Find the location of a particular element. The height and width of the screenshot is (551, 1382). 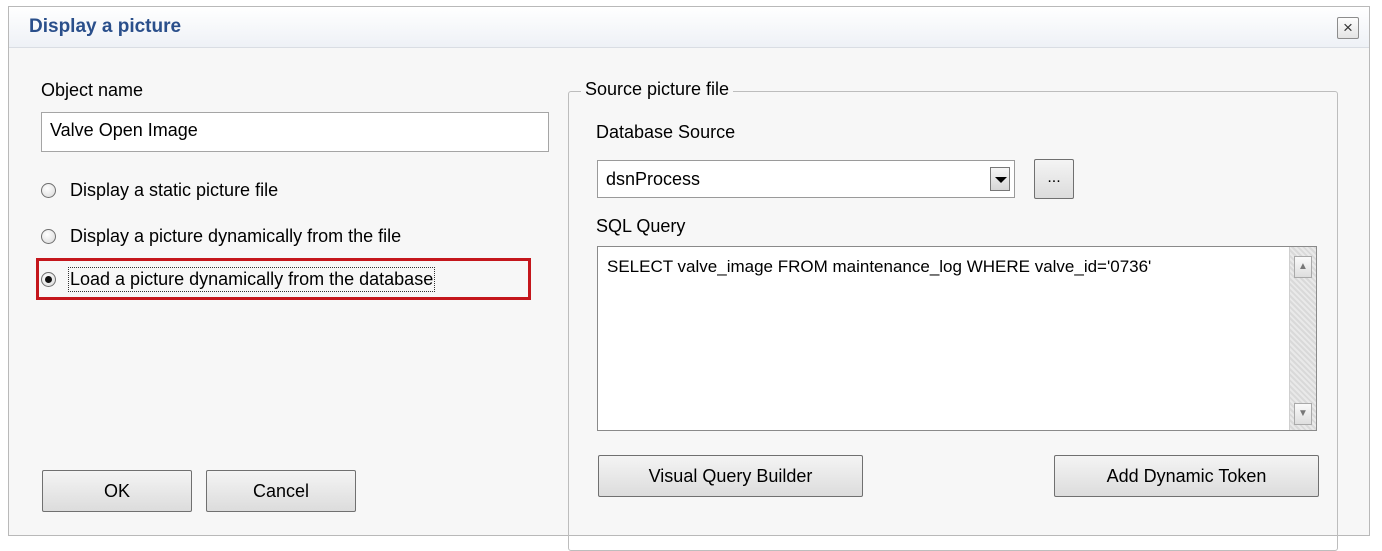

visual-query-builder-button: Visual Query Builder is located at coordinates (730, 476).